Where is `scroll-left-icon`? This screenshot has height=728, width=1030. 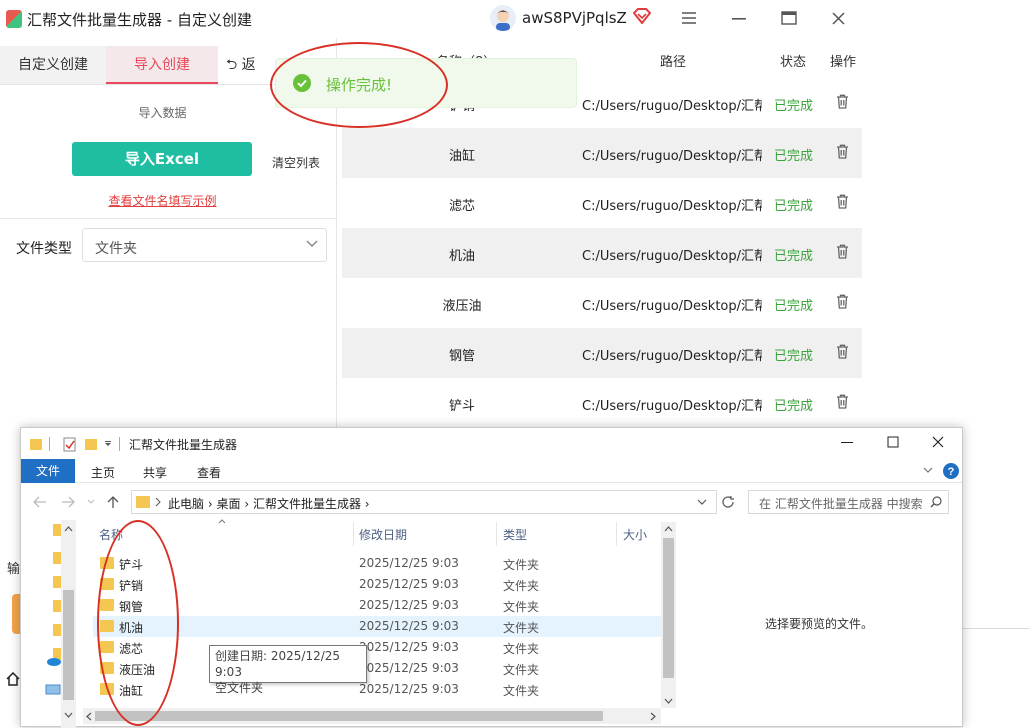
scroll-left-icon is located at coordinates (89, 716).